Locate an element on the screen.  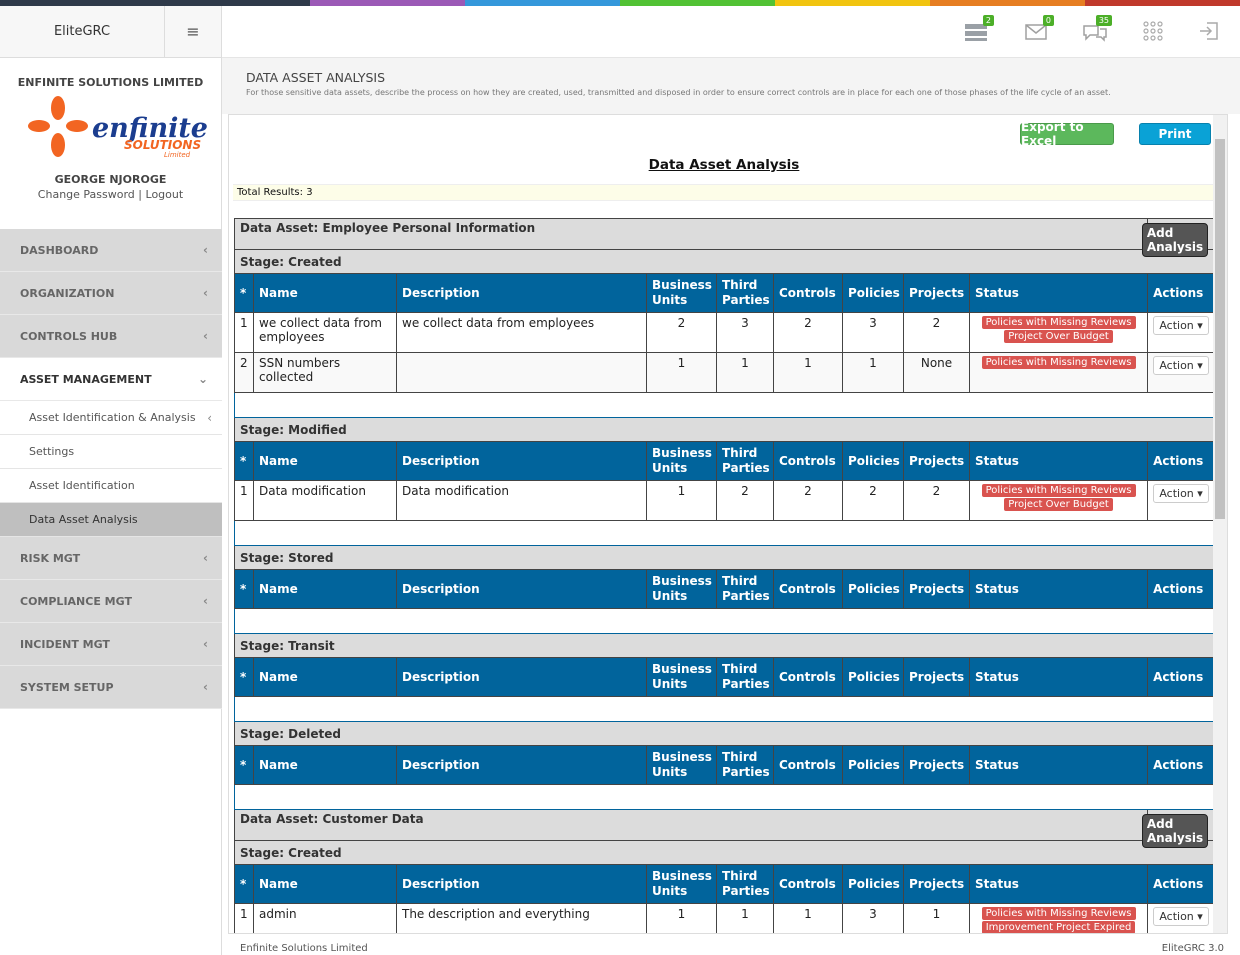
submenu-asset-identification-analysis: Asset Identification & Analysis ‹ is located at coordinates (111, 418).